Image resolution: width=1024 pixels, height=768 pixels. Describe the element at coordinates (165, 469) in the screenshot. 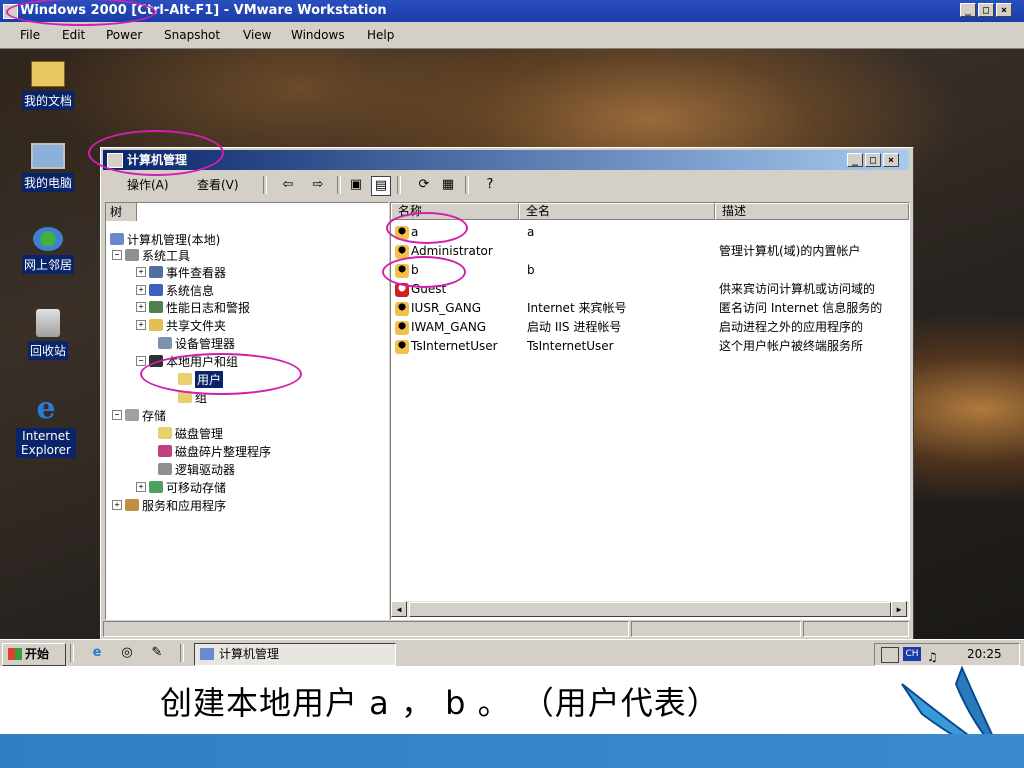

I see `drive-icon` at that location.